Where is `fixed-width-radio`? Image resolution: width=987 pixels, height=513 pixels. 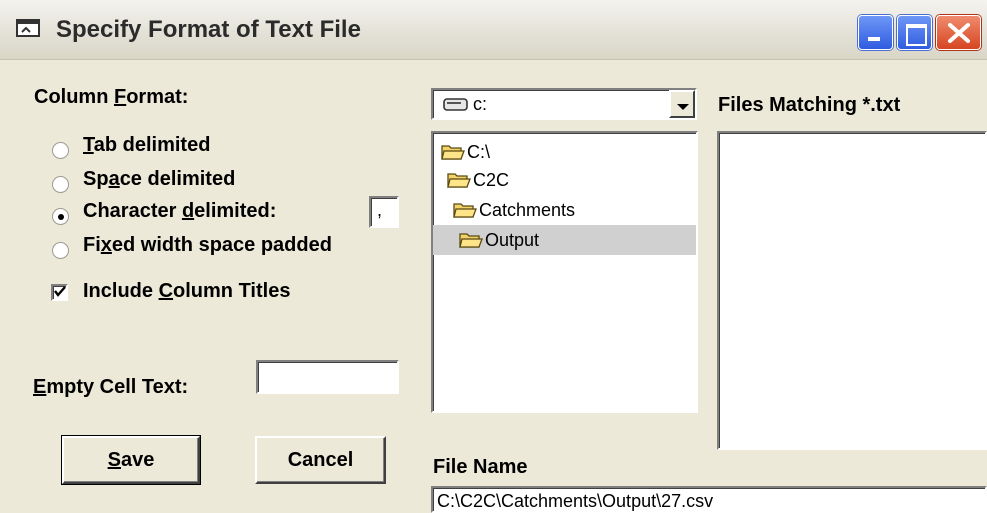
fixed-width-radio is located at coordinates (60, 250).